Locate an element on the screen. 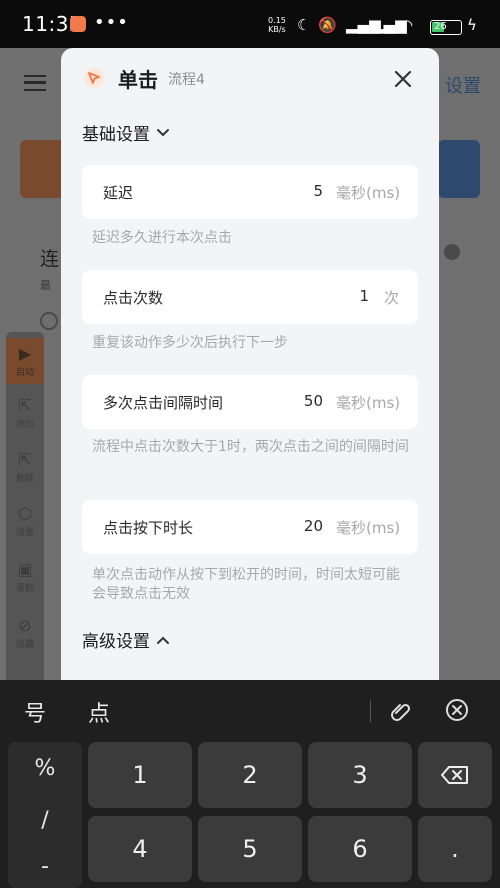 The width and height of the screenshot is (500, 888). key-4: 4 is located at coordinates (140, 849).